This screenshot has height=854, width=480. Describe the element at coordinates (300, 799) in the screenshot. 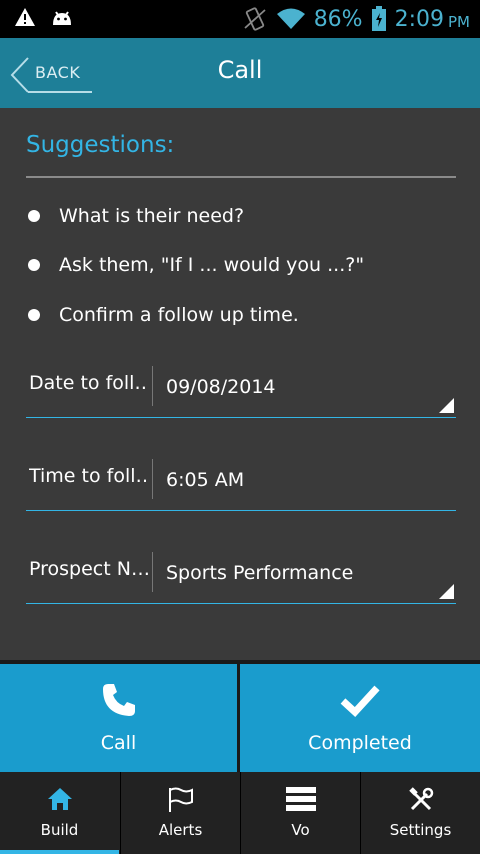

I see `list-icon` at that location.